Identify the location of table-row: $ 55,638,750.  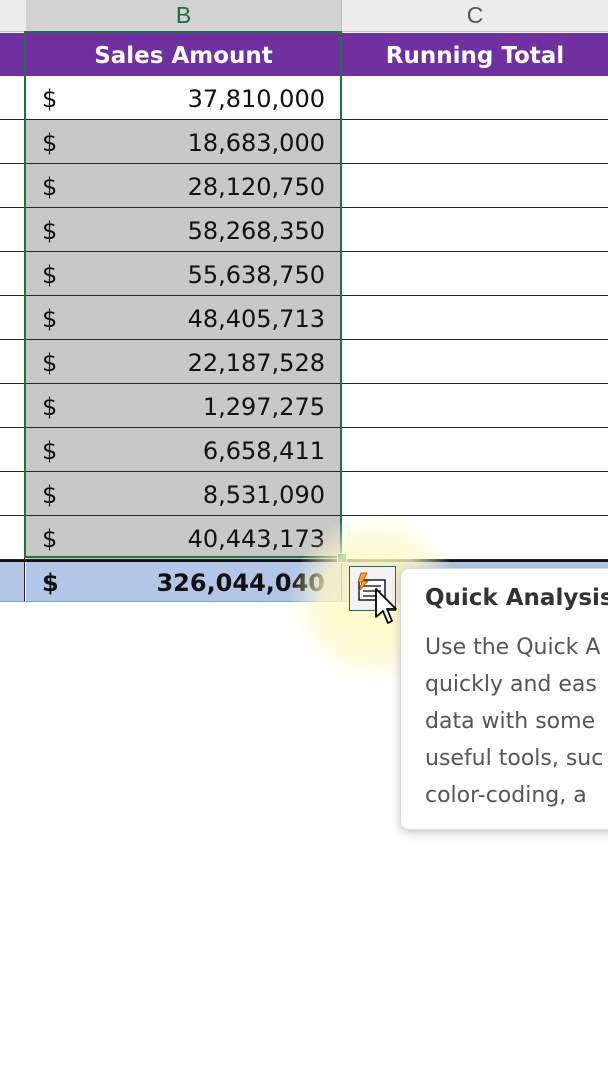
(304, 274).